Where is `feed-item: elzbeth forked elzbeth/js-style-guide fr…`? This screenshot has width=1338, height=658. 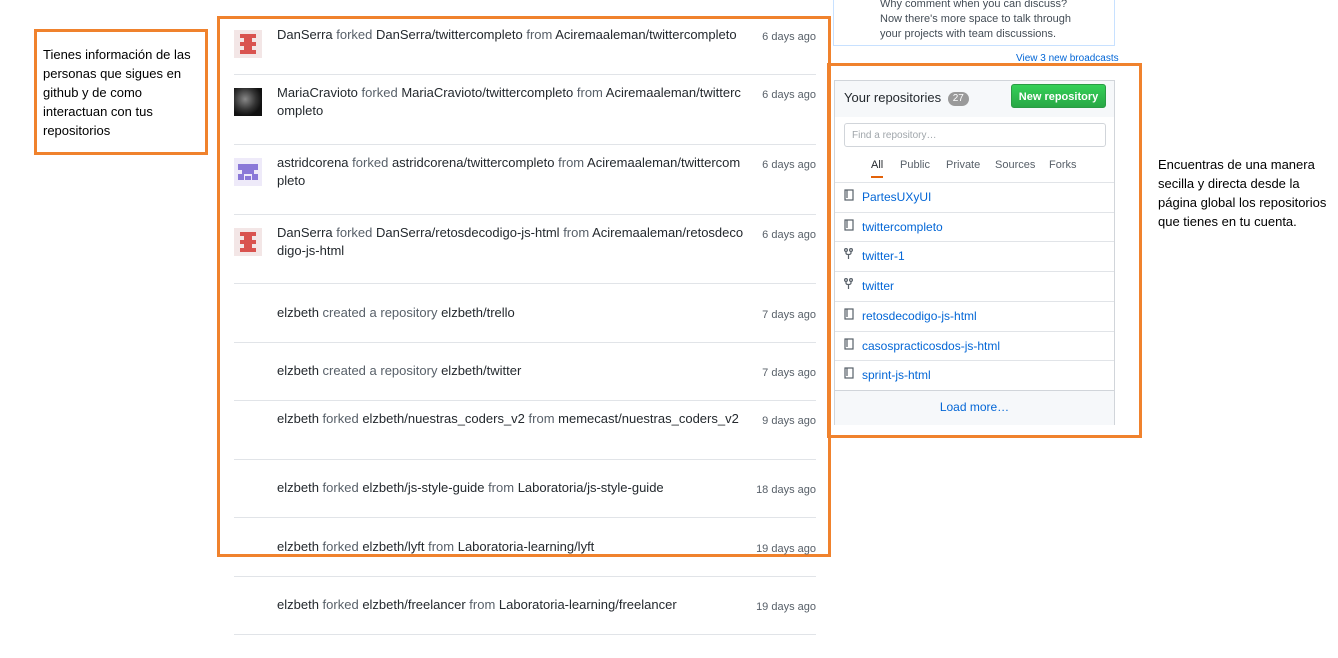 feed-item: elzbeth forked elzbeth/js-style-guide fr… is located at coordinates (525, 488).